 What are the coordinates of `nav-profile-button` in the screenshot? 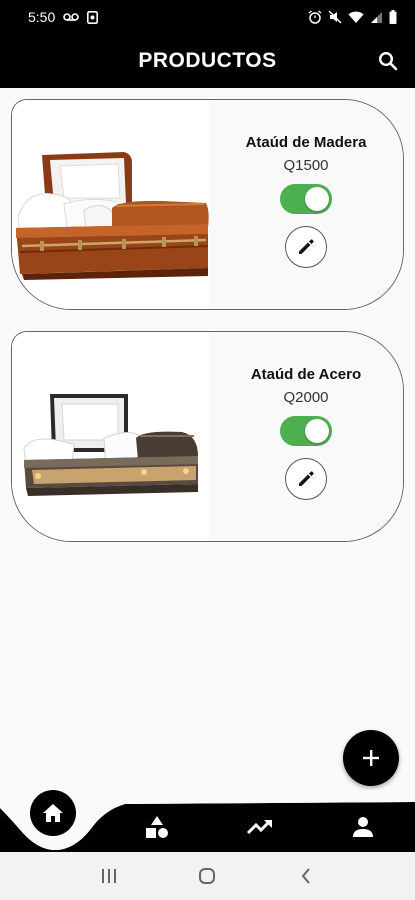 It's located at (363, 827).